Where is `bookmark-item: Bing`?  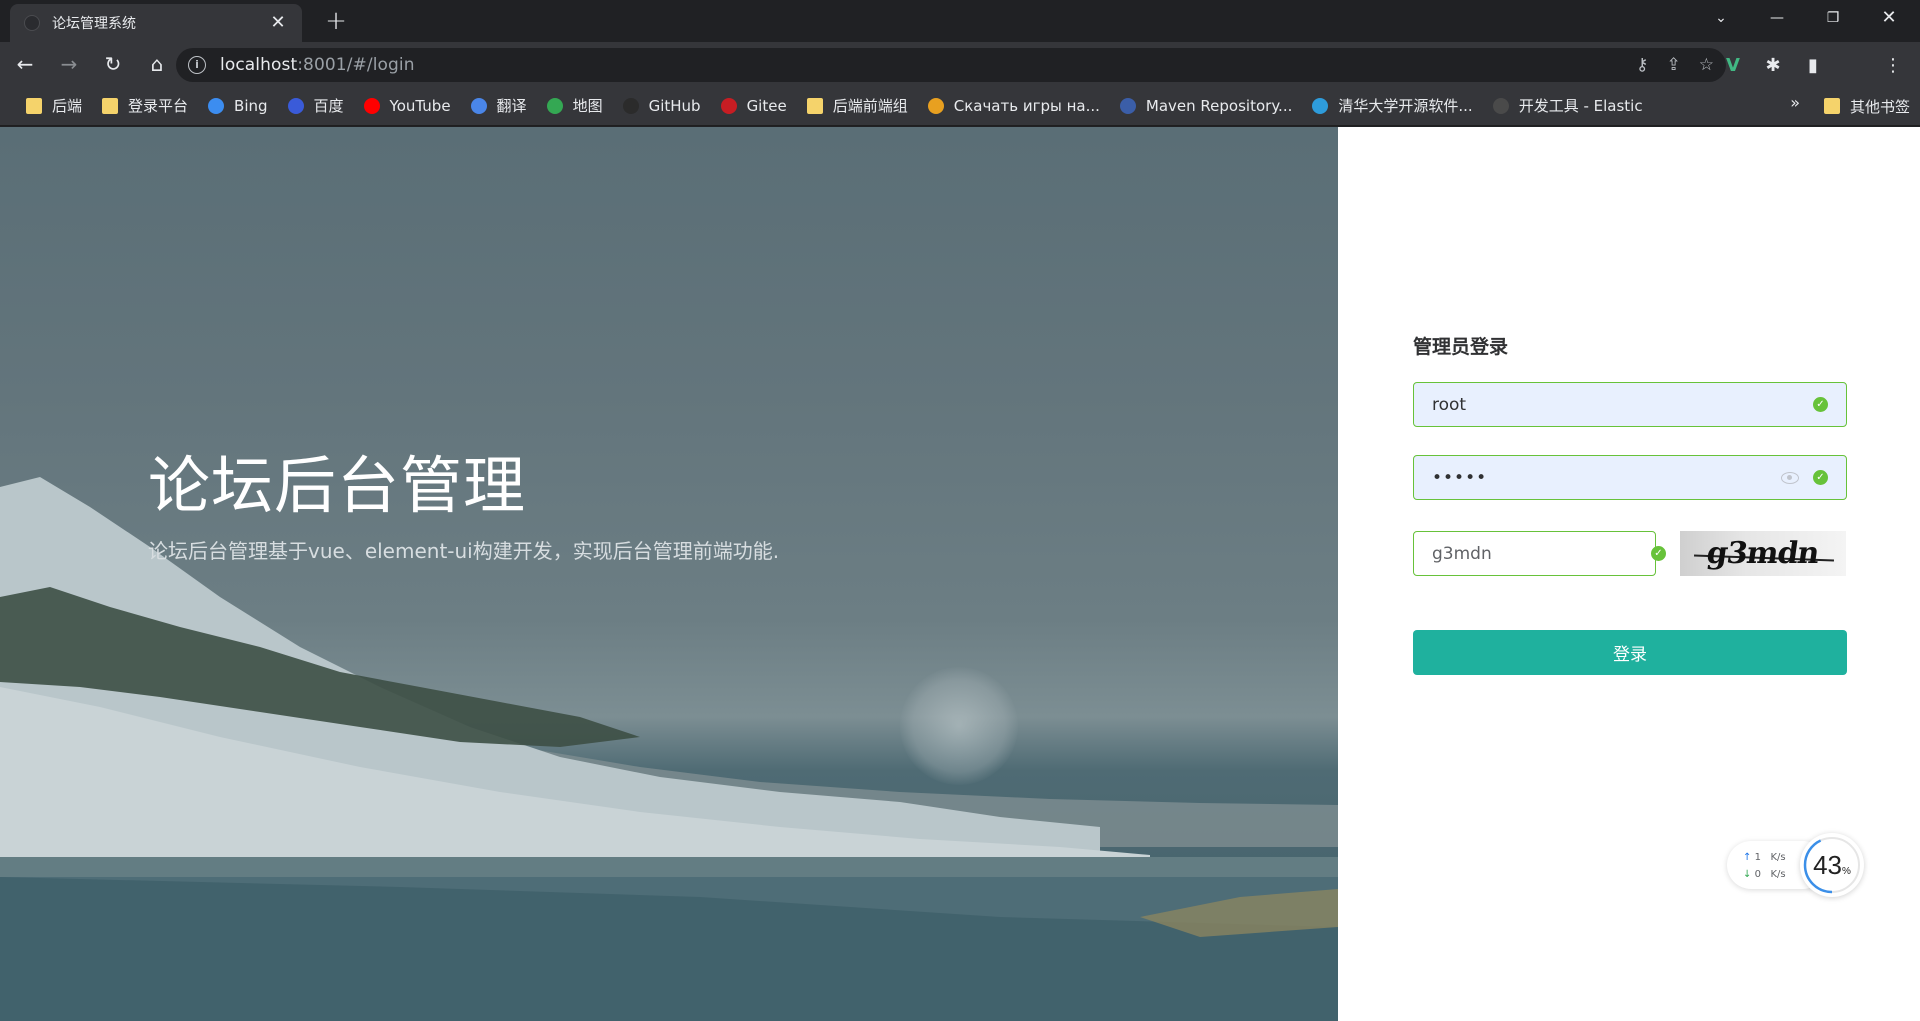 bookmark-item: Bing is located at coordinates (238, 106).